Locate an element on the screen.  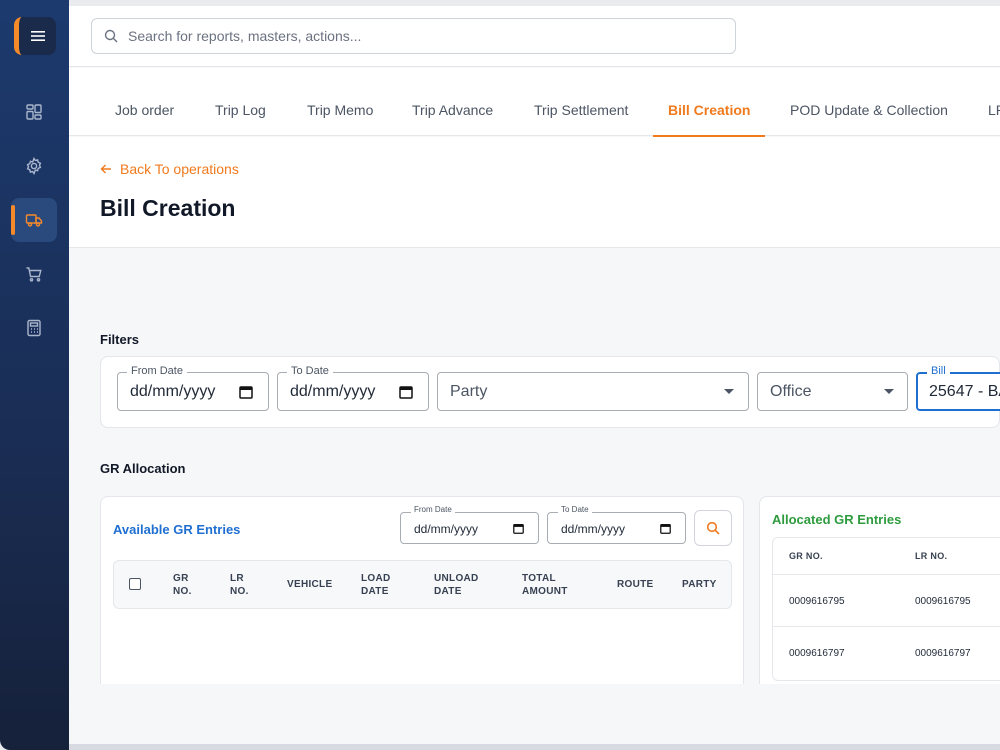
top-bar is located at coordinates (534, 36).